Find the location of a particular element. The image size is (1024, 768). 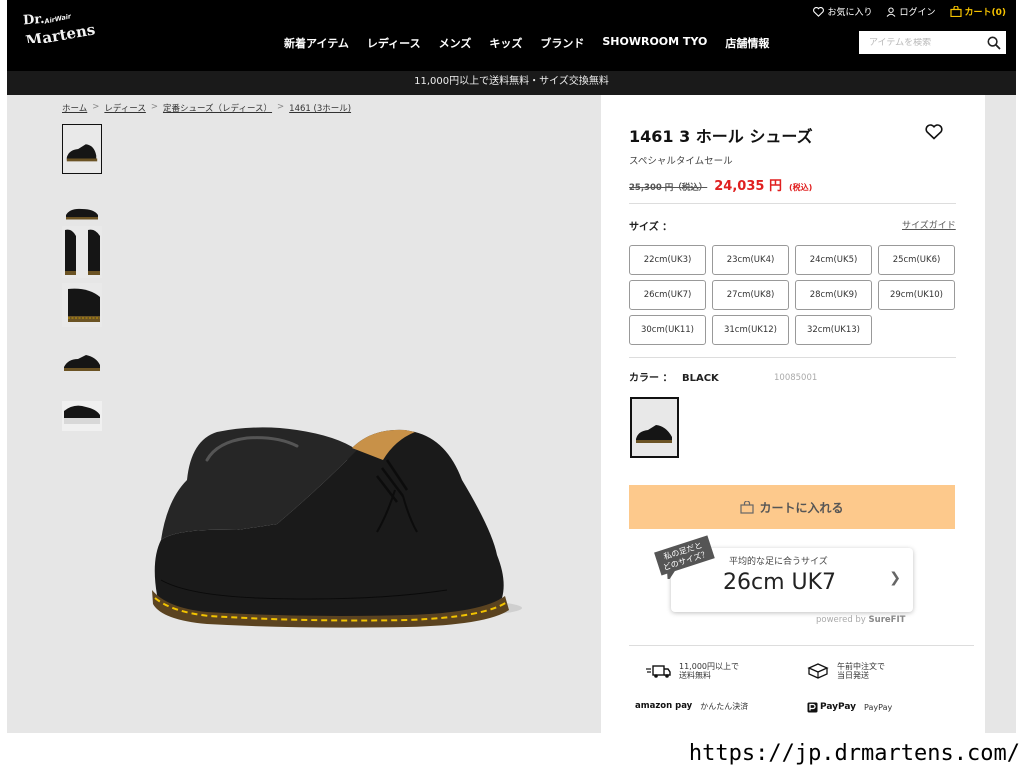

size-option: 25cm(UK6) is located at coordinates (916, 260).